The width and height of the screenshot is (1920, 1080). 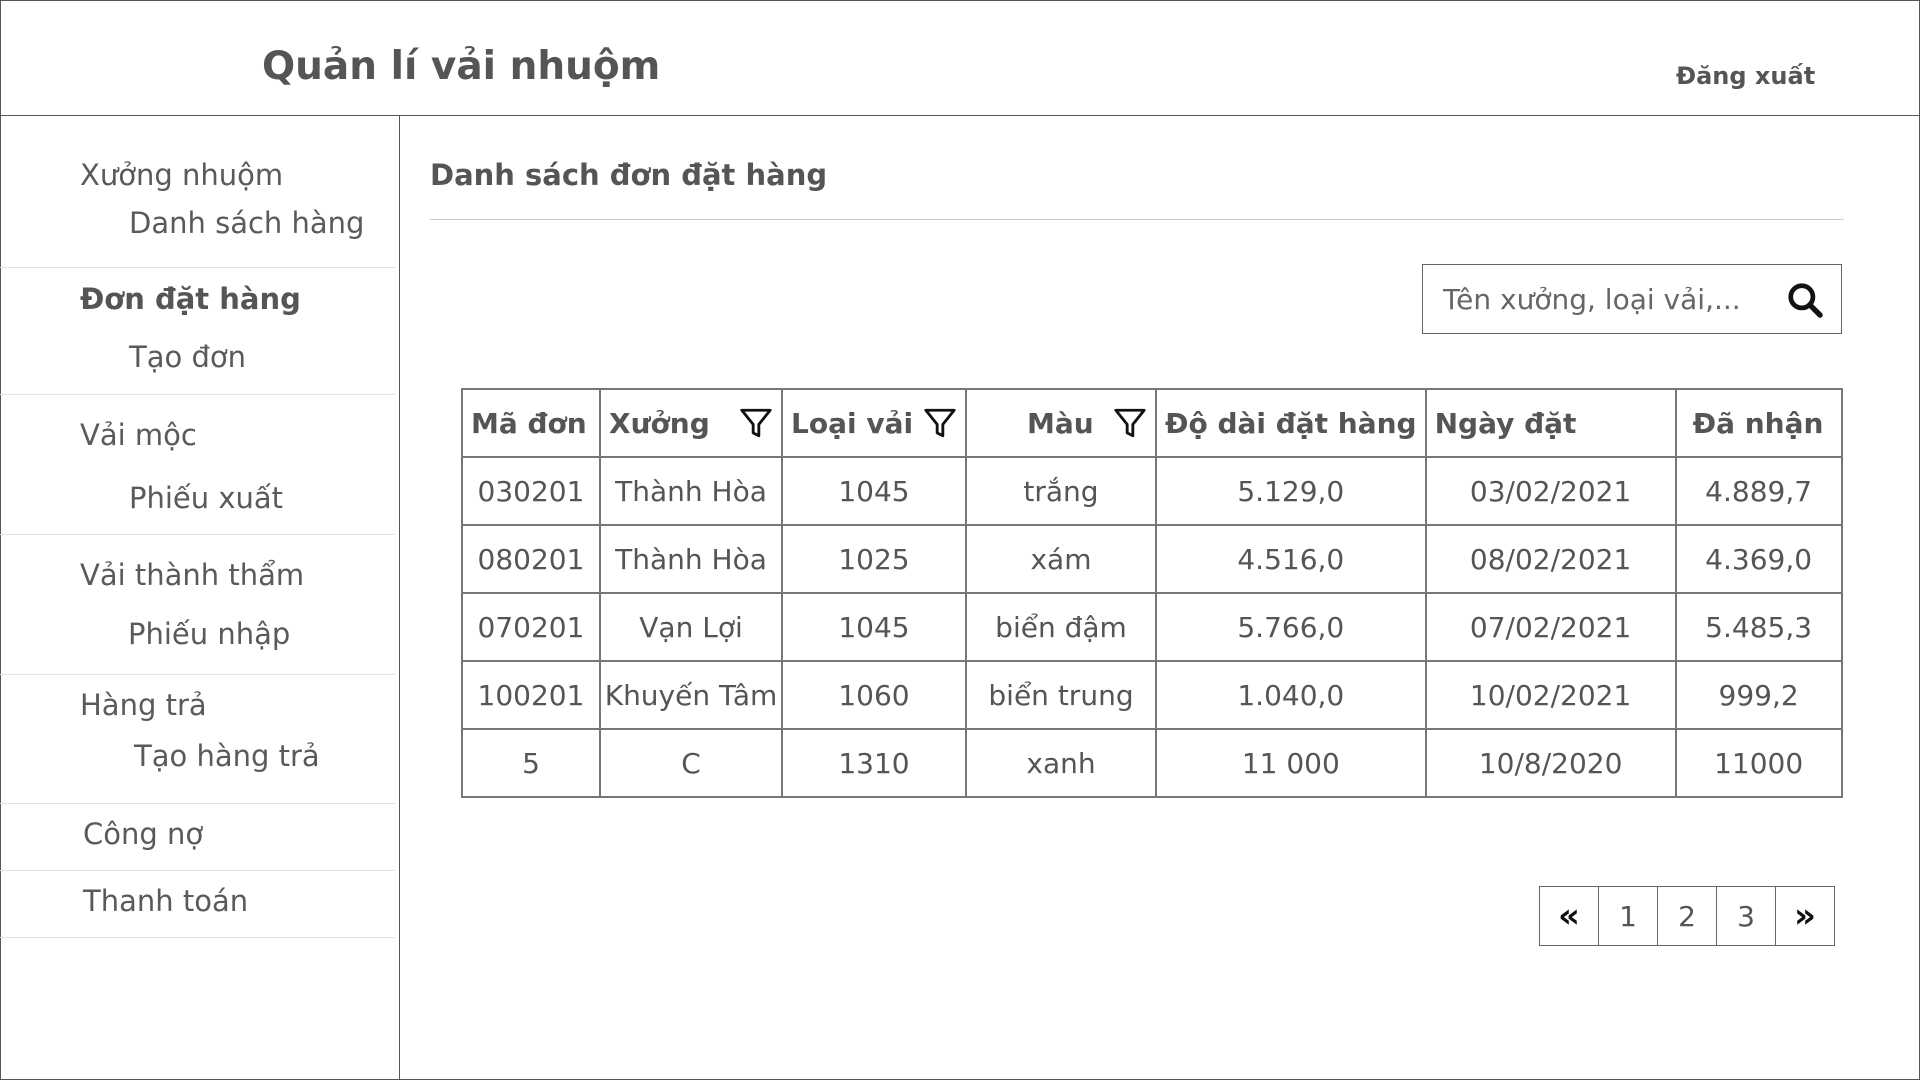 I want to click on cell-ngay-dat: 07/02/2021, so click(x=1550, y=627).